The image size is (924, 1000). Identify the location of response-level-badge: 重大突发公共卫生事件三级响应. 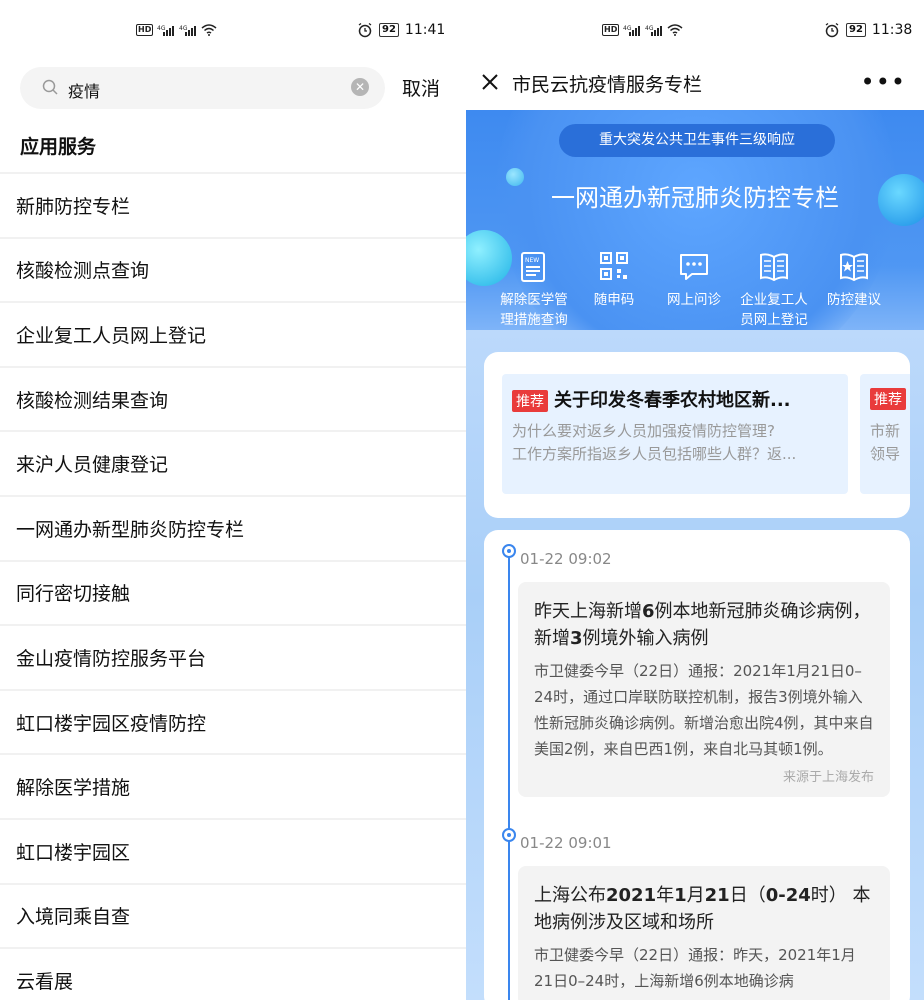
(697, 140).